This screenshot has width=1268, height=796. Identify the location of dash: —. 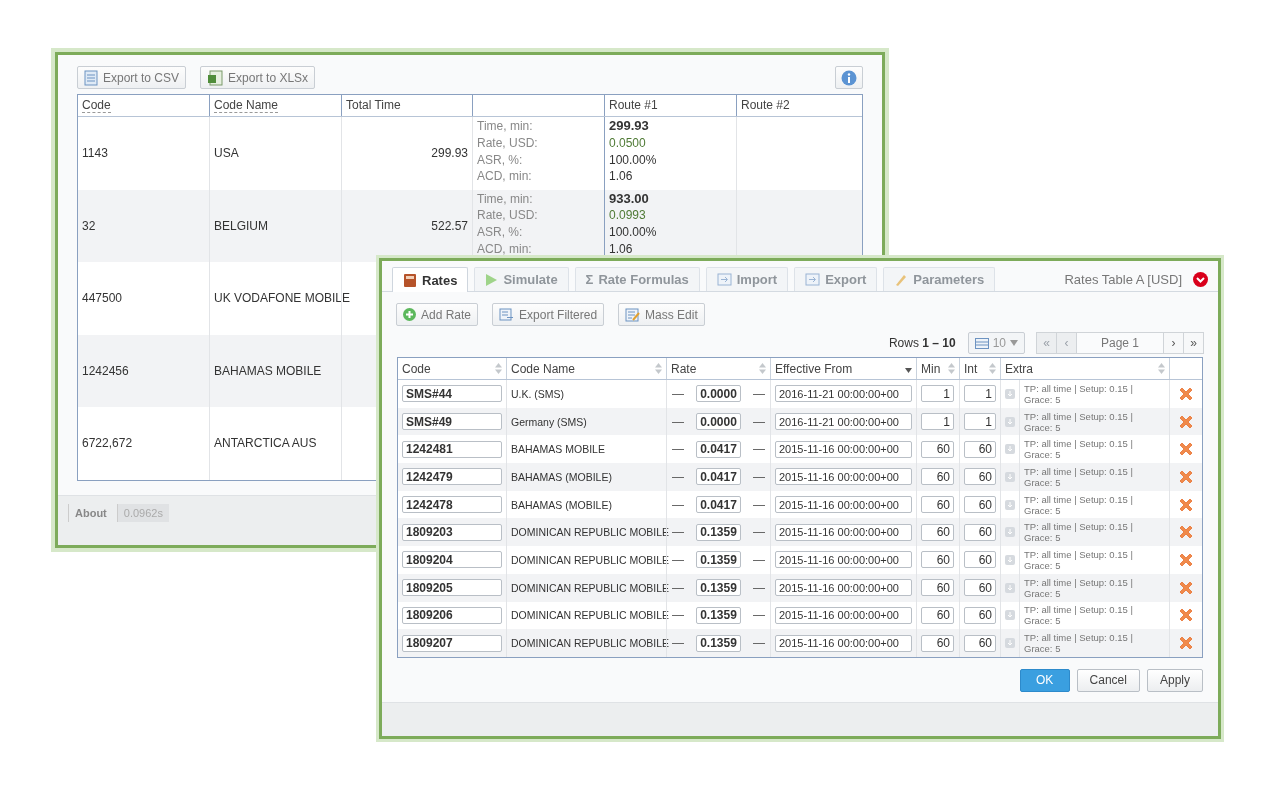
(759, 476).